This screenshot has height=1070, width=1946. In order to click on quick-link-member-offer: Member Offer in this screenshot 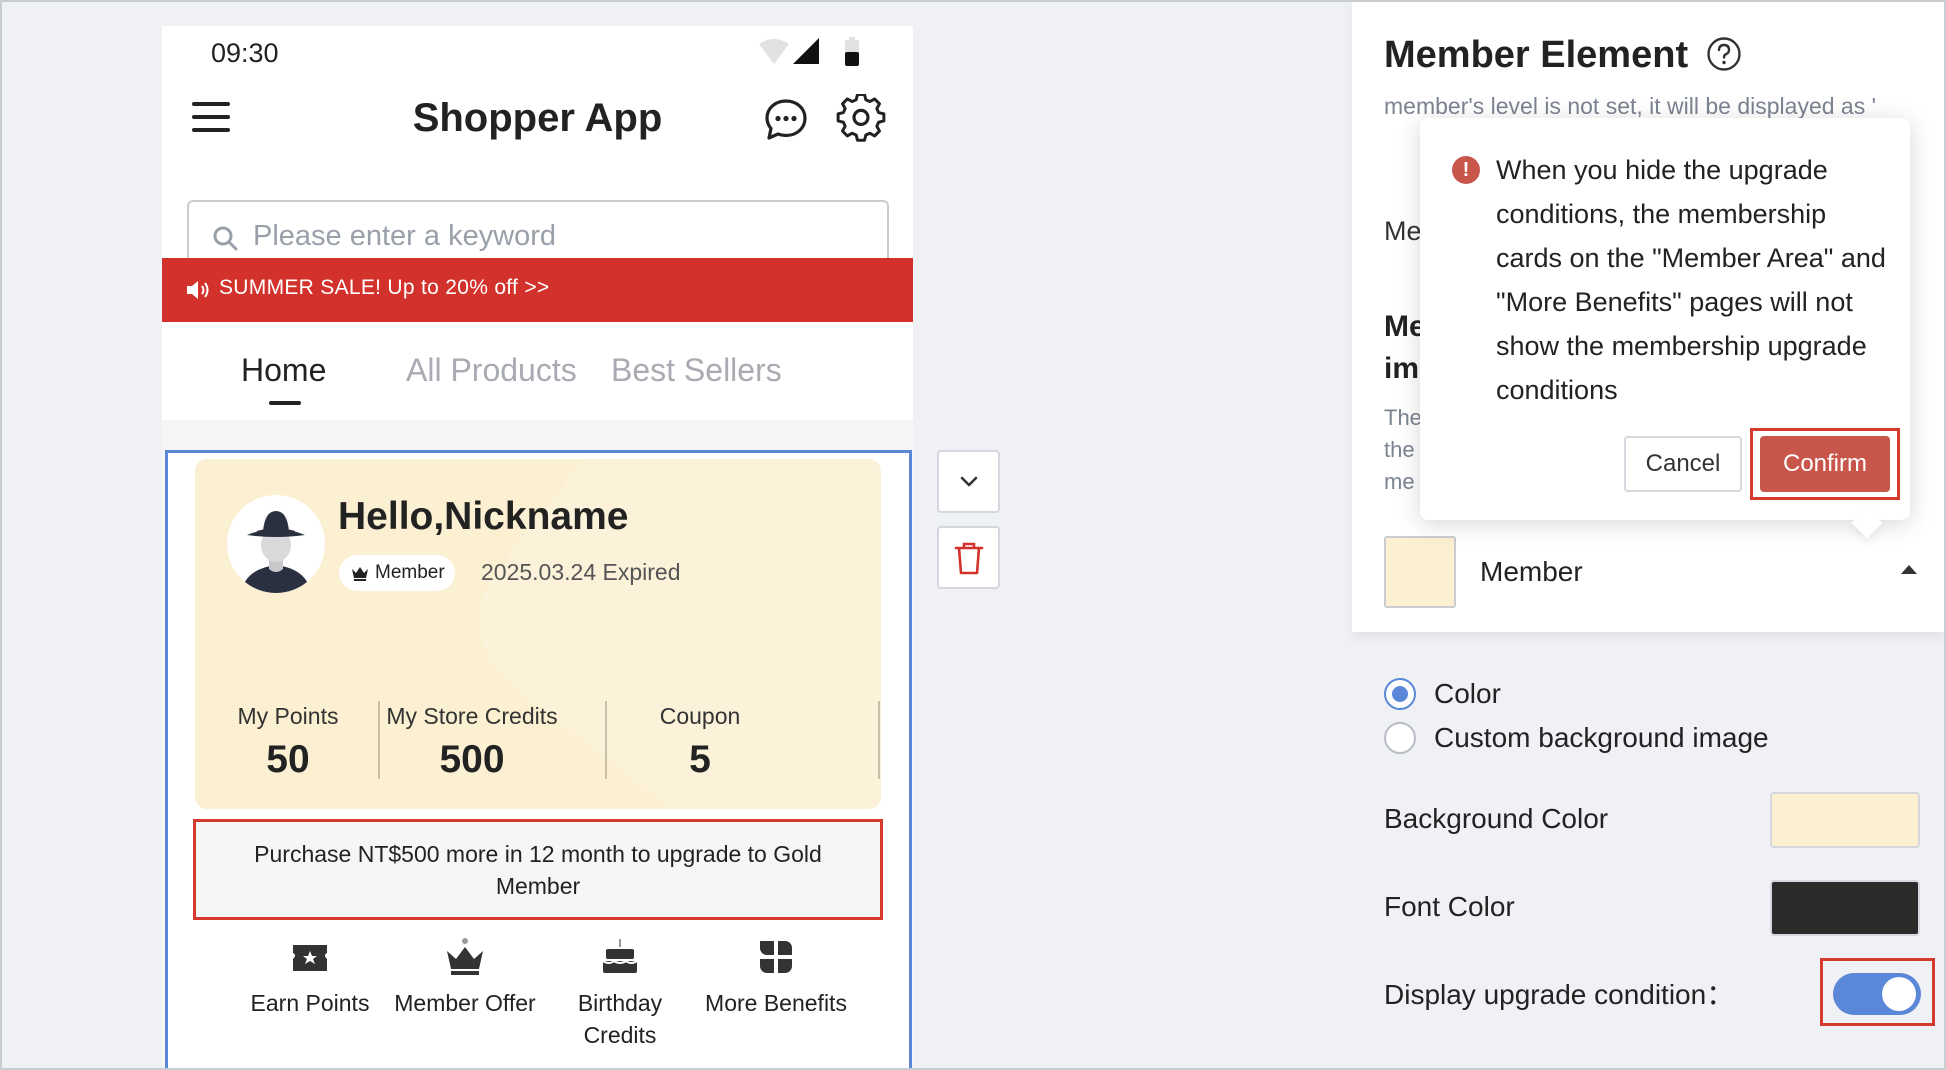, I will do `click(465, 978)`.